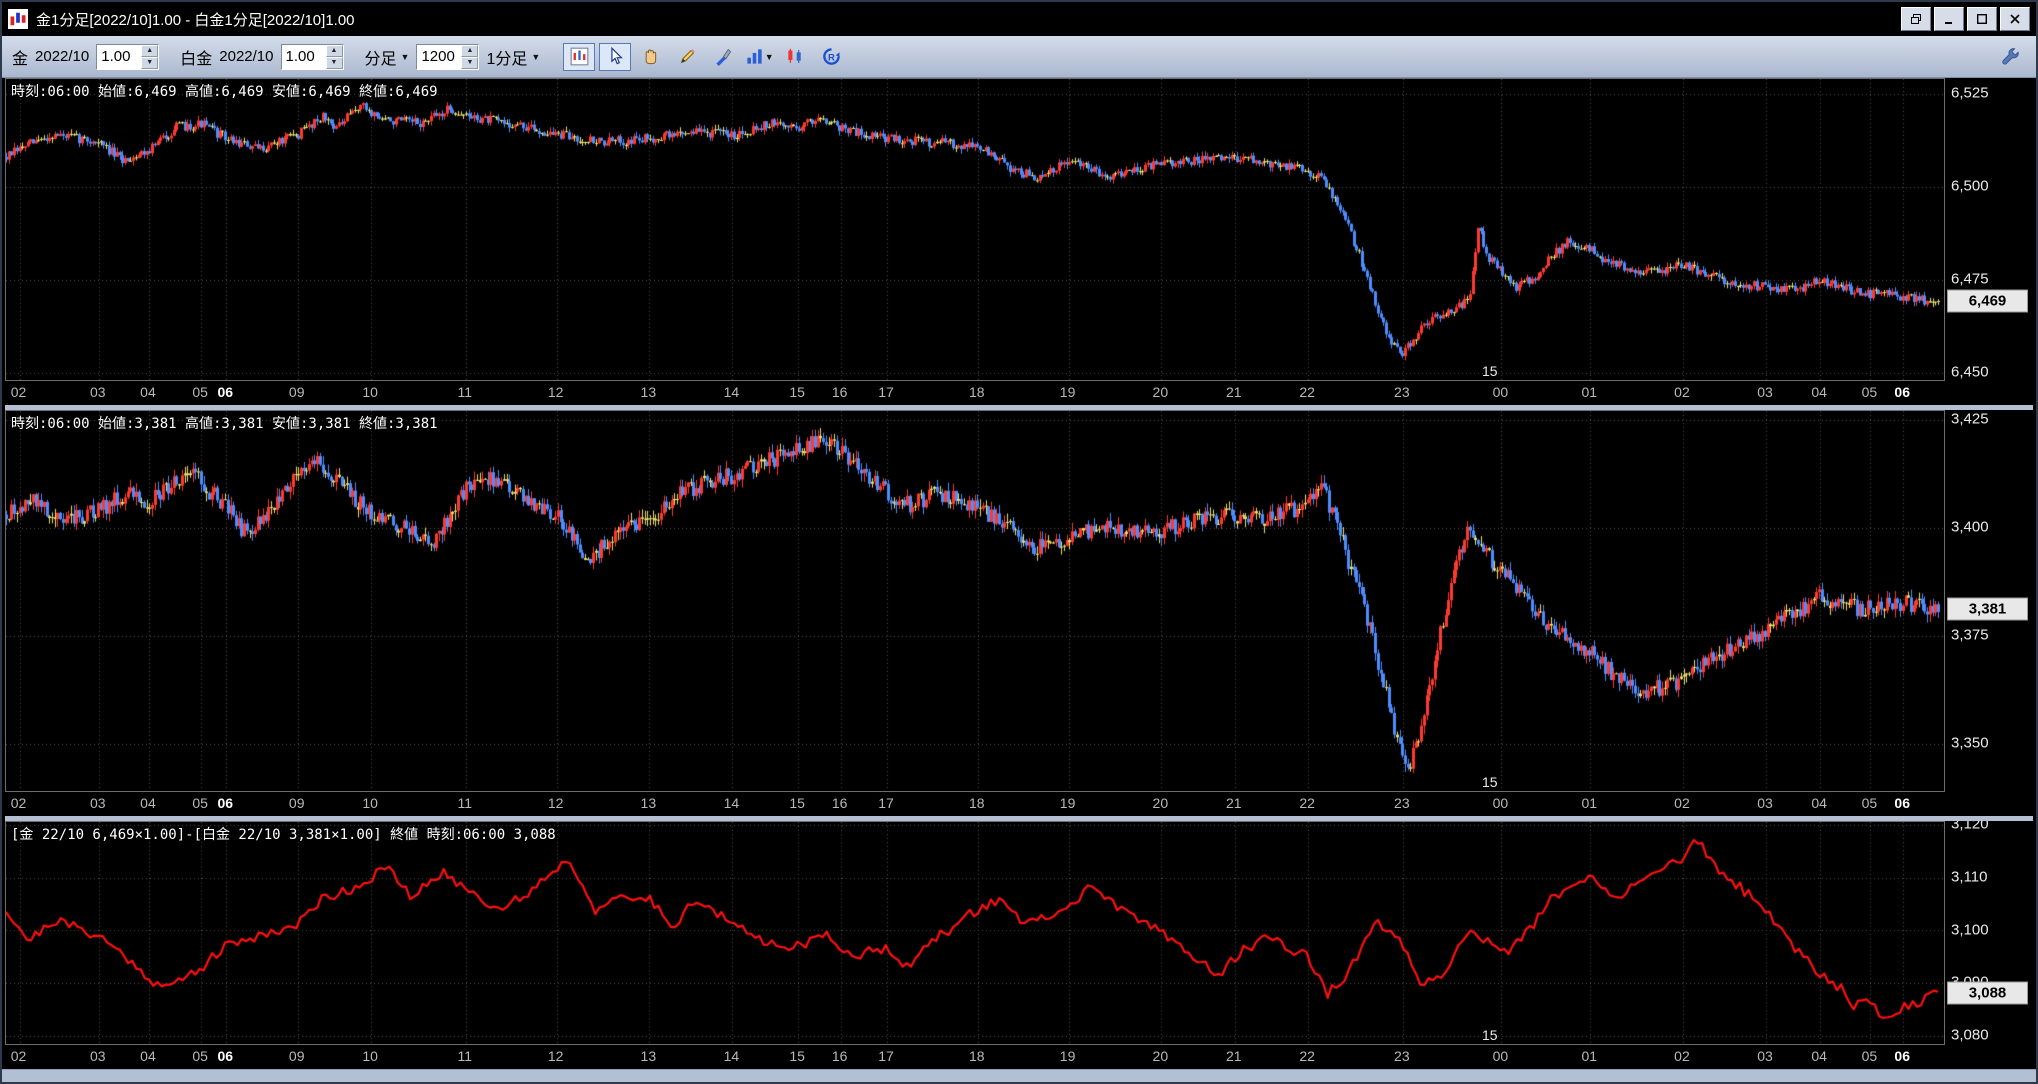  I want to click on gold-y-axis: 6,525 6,500 6,475 6,450 6,469, so click(1989, 241).